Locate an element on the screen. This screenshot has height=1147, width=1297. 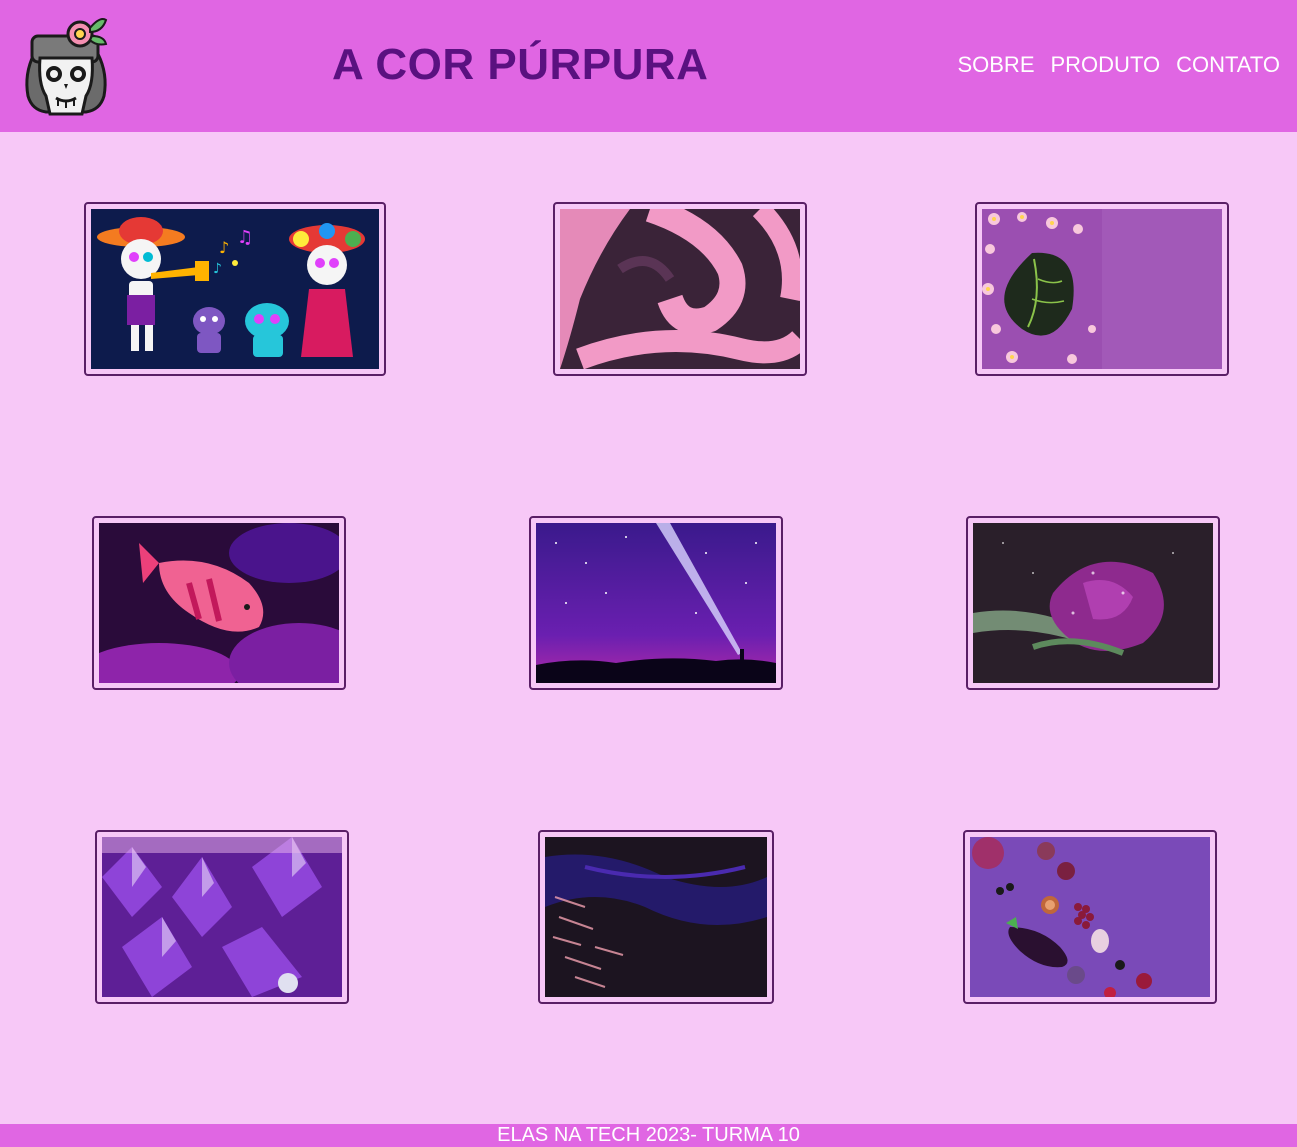
pink-graffiti-wall-image is located at coordinates (680, 289).